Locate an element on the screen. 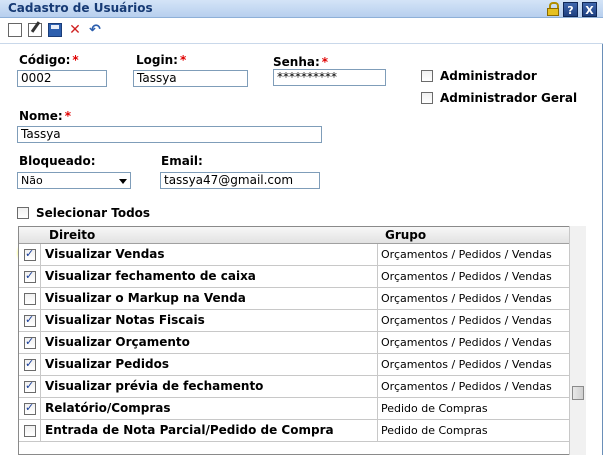 This screenshot has width=603, height=455. nome-label: Nome: * is located at coordinates (45, 116).